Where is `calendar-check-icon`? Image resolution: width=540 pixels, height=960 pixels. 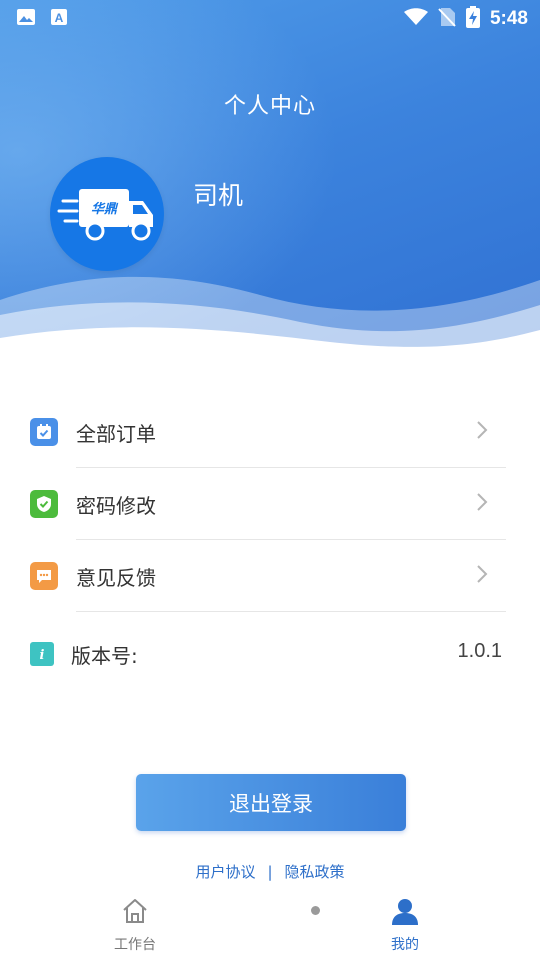
calendar-check-icon is located at coordinates (44, 432).